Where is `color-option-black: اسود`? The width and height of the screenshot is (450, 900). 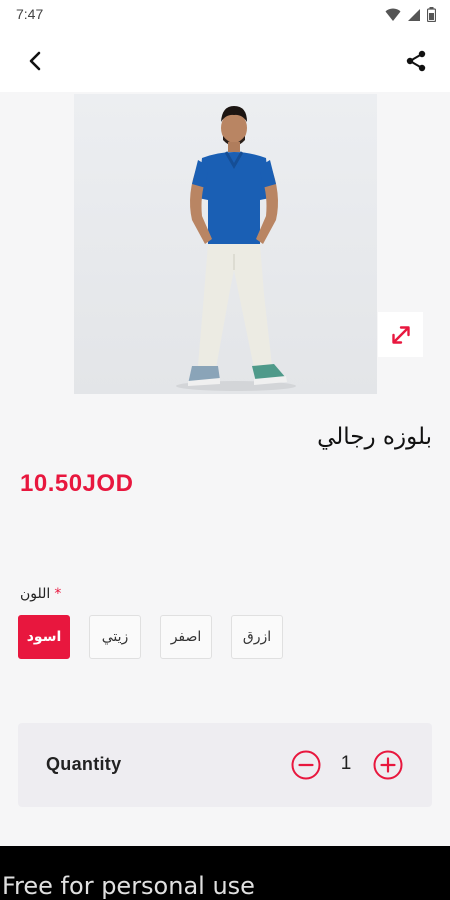 color-option-black: اسود is located at coordinates (44, 637).